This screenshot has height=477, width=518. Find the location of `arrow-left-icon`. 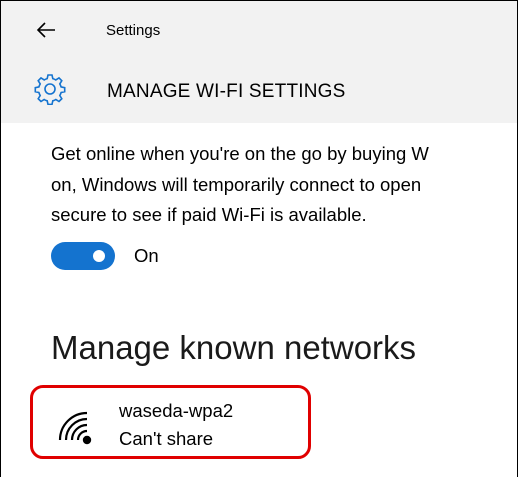

arrow-left-icon is located at coordinates (45, 30).